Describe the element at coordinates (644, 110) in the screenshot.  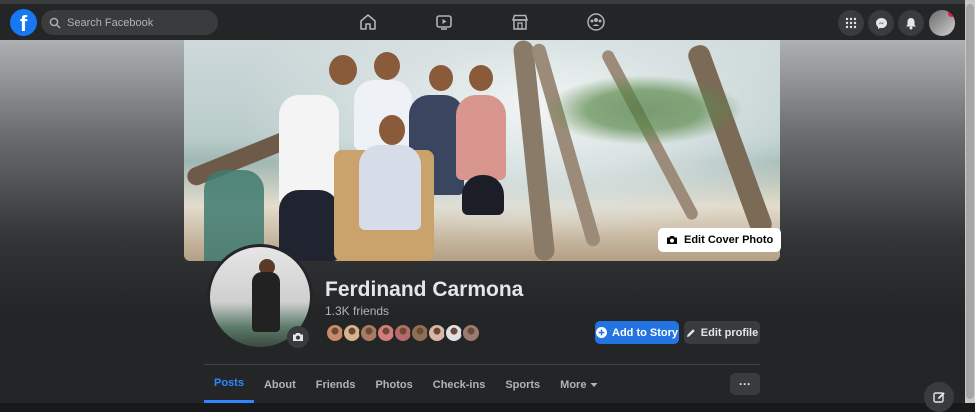
I see `palm-leaves` at that location.